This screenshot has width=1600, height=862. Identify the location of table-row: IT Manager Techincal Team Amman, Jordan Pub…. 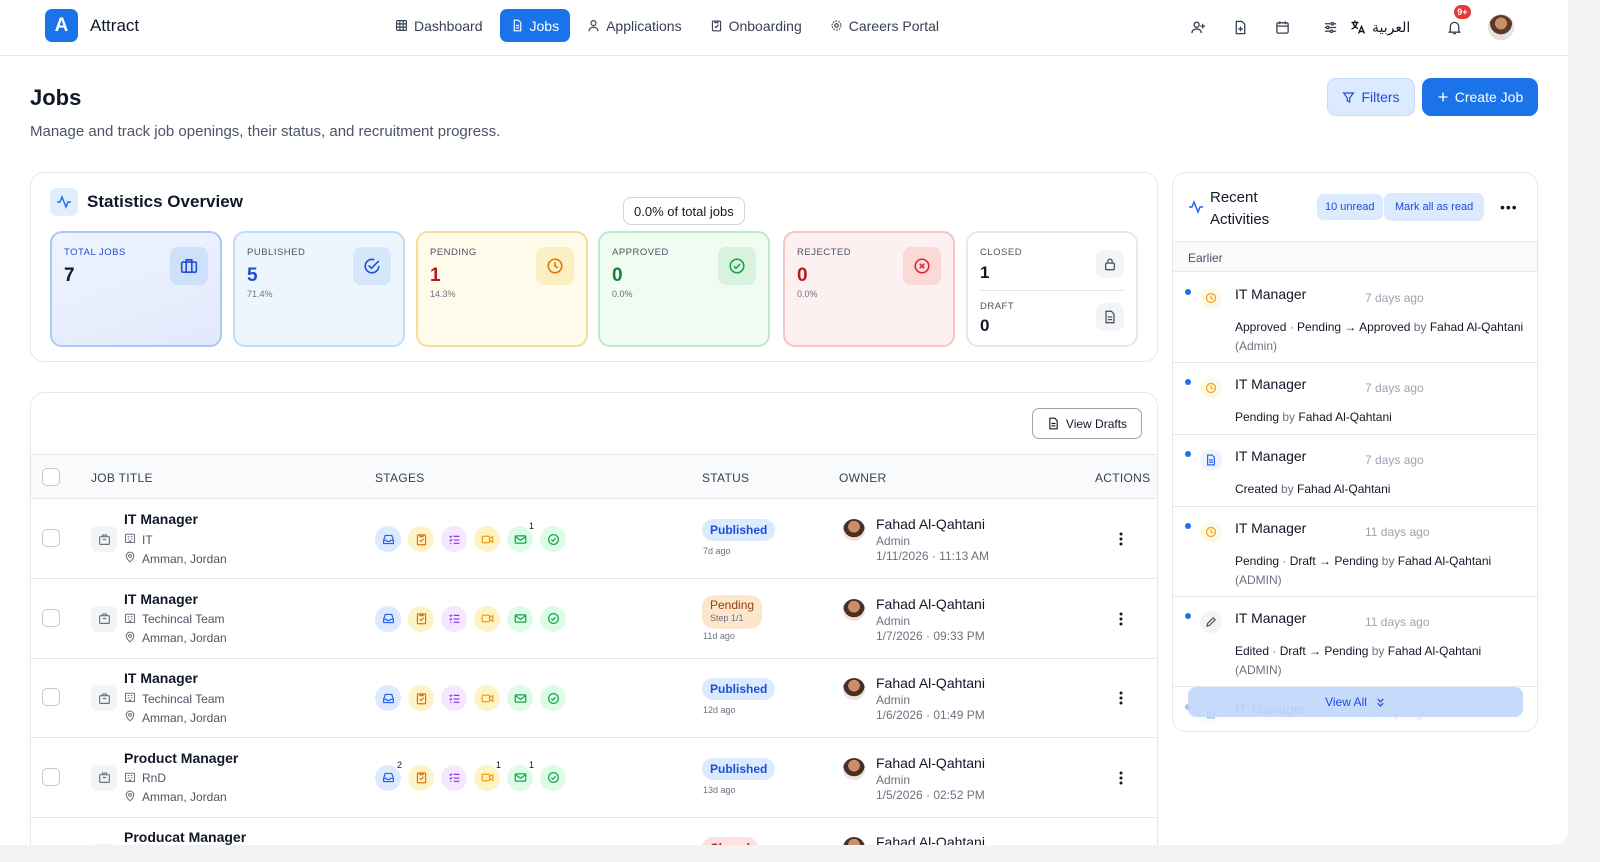
(594, 698).